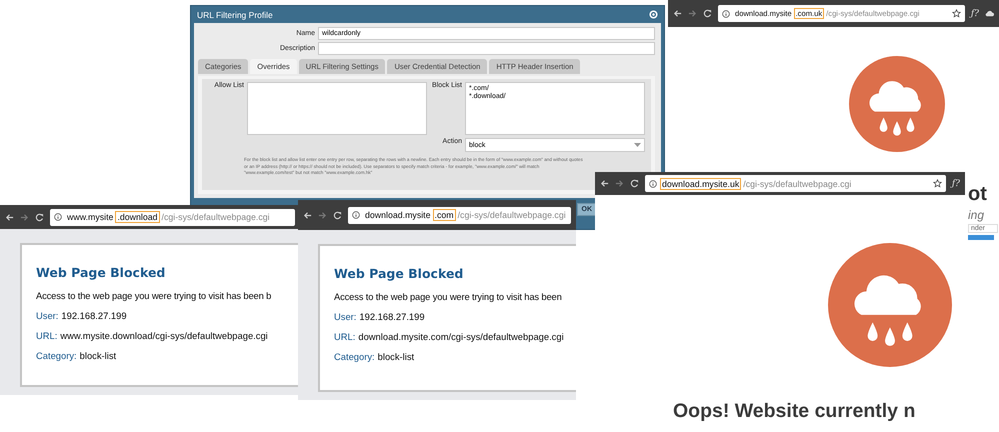  I want to click on detail-value: download.mysite.com/cgi-sys/defaultwebpage.cgi, so click(461, 336).